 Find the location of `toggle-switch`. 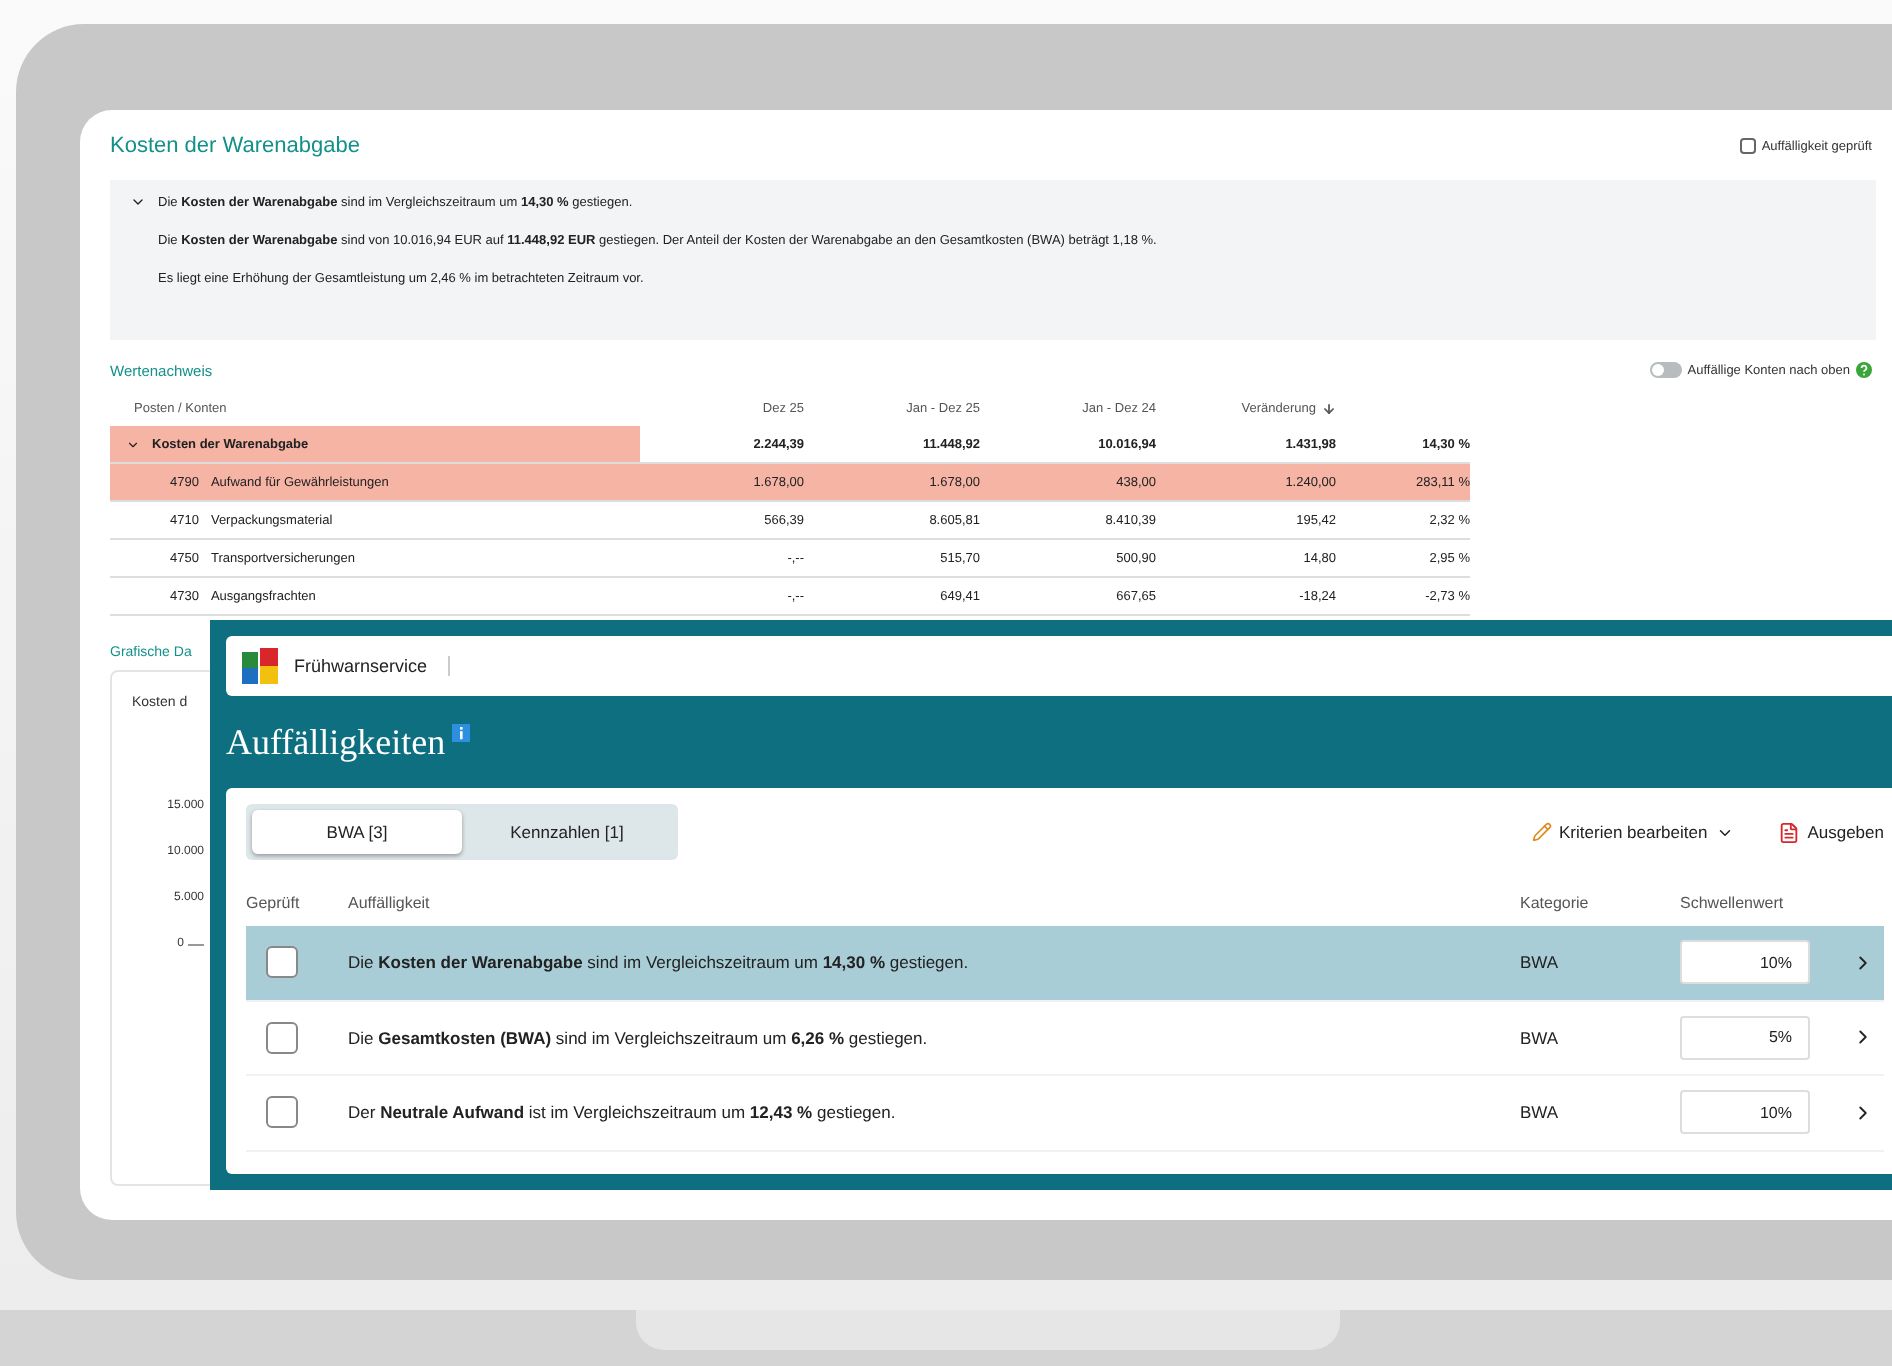

toggle-switch is located at coordinates (1665, 370).